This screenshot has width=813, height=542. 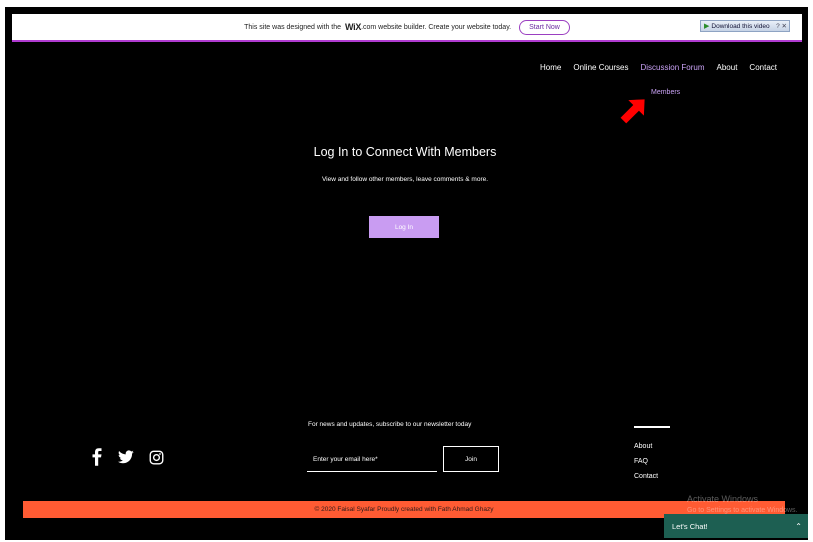 I want to click on download-video-extra: ? ✕, so click(x=781, y=26).